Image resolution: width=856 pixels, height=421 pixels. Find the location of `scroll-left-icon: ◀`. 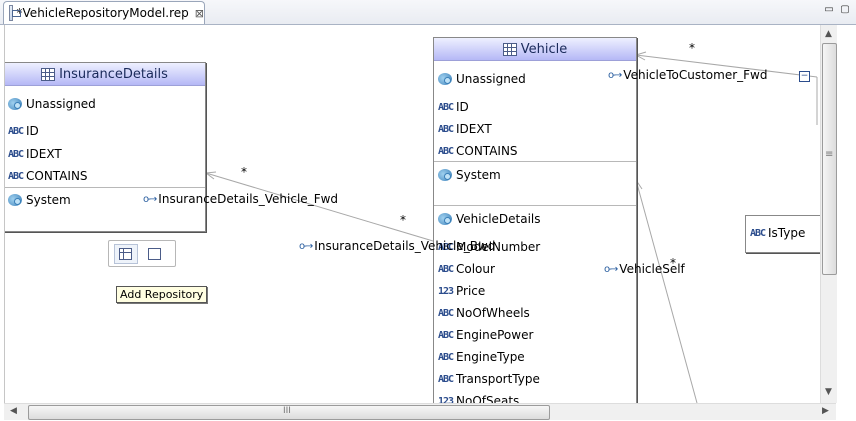

scroll-left-icon: ◀ is located at coordinates (13, 411).